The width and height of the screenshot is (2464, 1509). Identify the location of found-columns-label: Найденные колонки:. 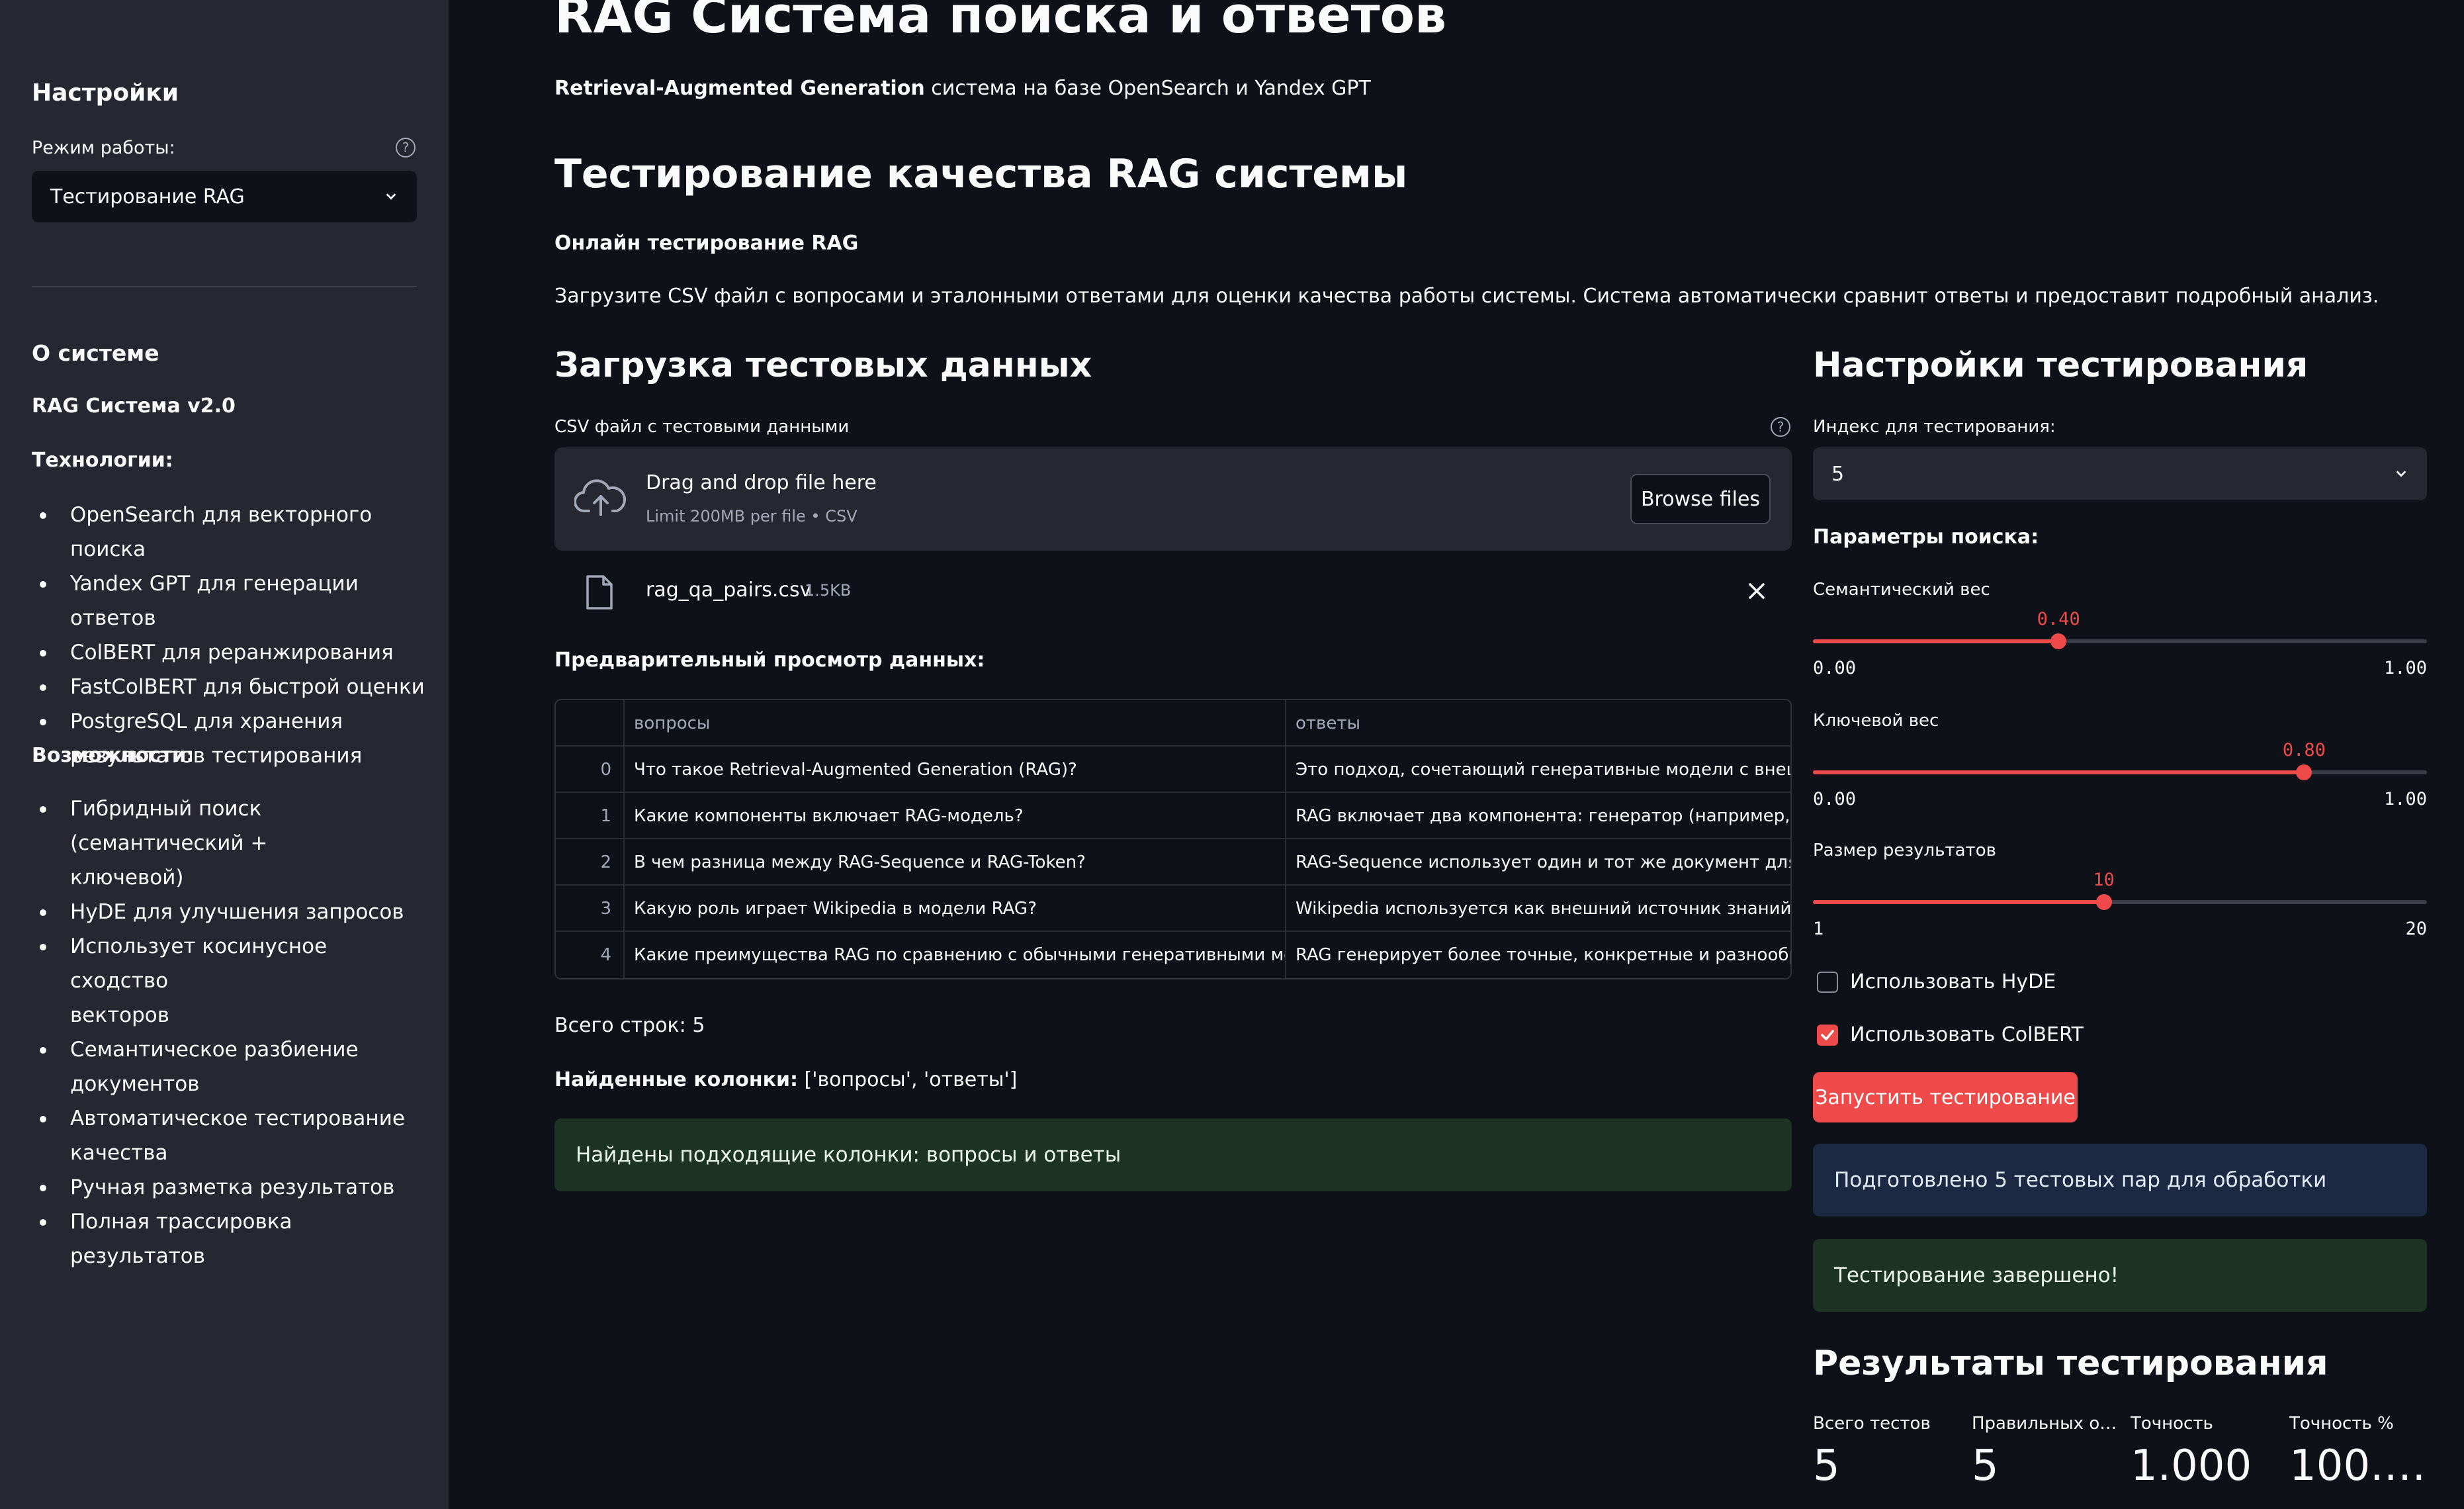
(676, 1079).